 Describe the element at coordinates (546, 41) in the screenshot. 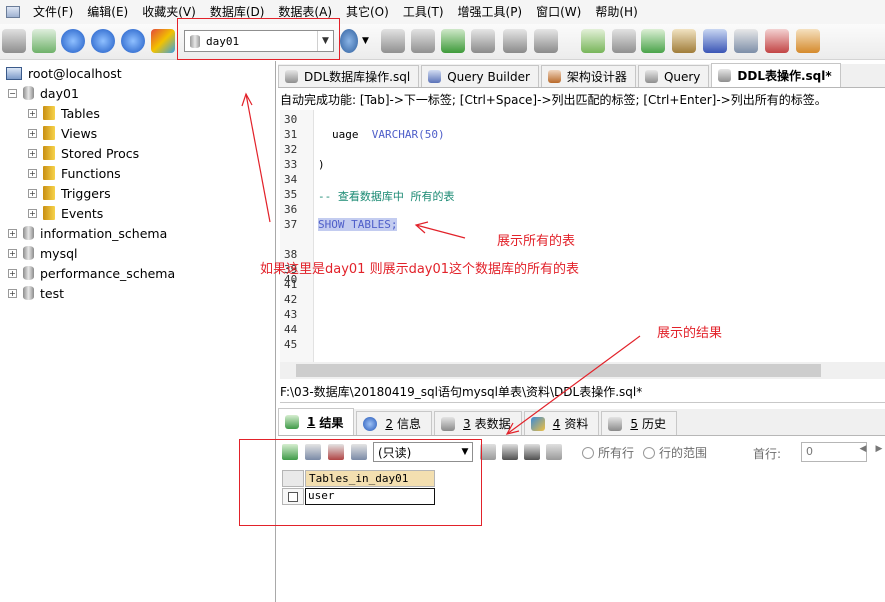

I see `schema-grid-icon` at that location.